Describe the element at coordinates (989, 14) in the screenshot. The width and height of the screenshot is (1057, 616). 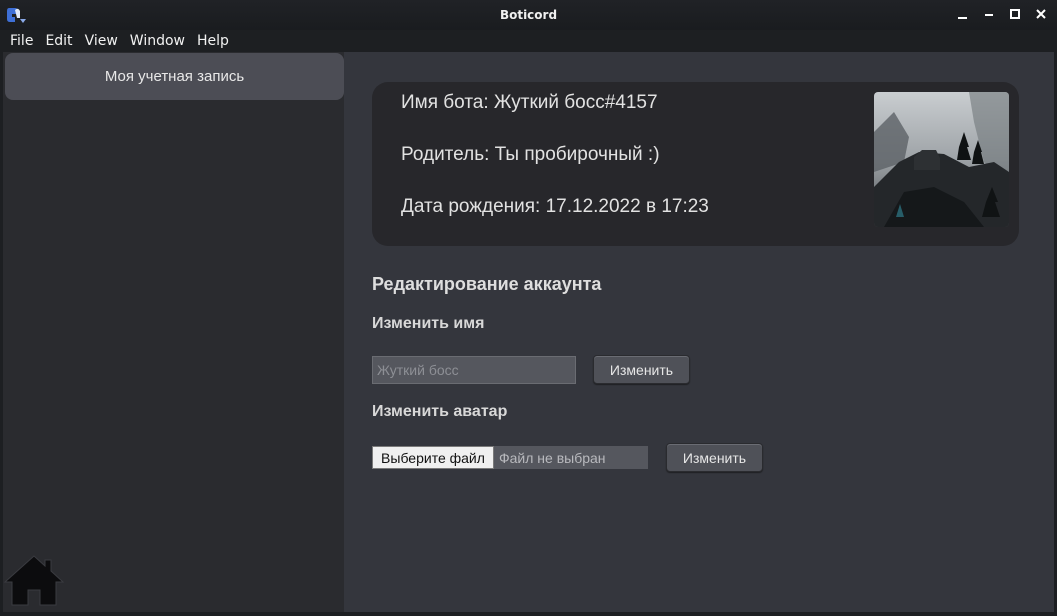
I see `restore-icon` at that location.